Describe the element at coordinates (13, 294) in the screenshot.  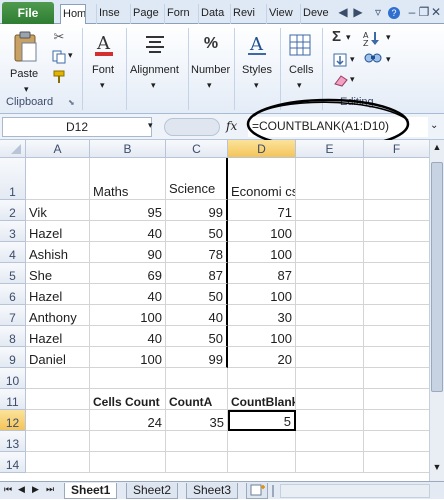
I see `row-header: 6` at that location.